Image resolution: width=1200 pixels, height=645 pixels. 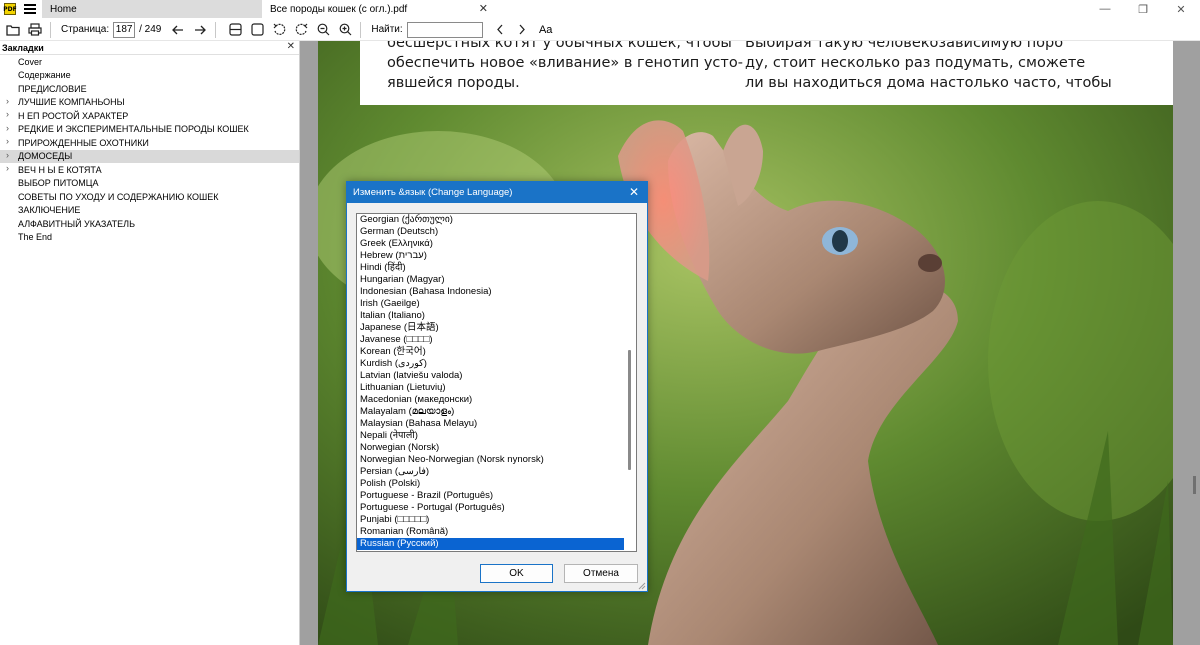 I want to click on bookmark-item: ВЫБОР ПИТОМЦА, so click(x=149, y=184).